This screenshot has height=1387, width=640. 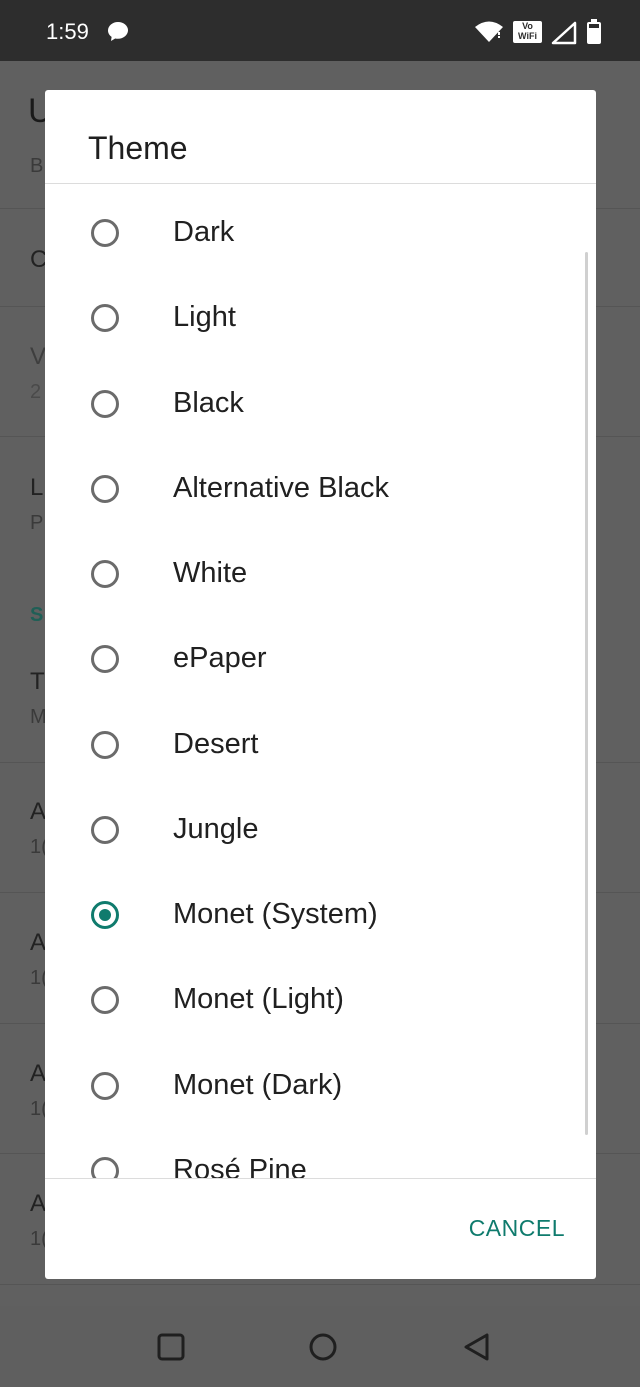 I want to click on option-label: Jungle, so click(x=216, y=829).